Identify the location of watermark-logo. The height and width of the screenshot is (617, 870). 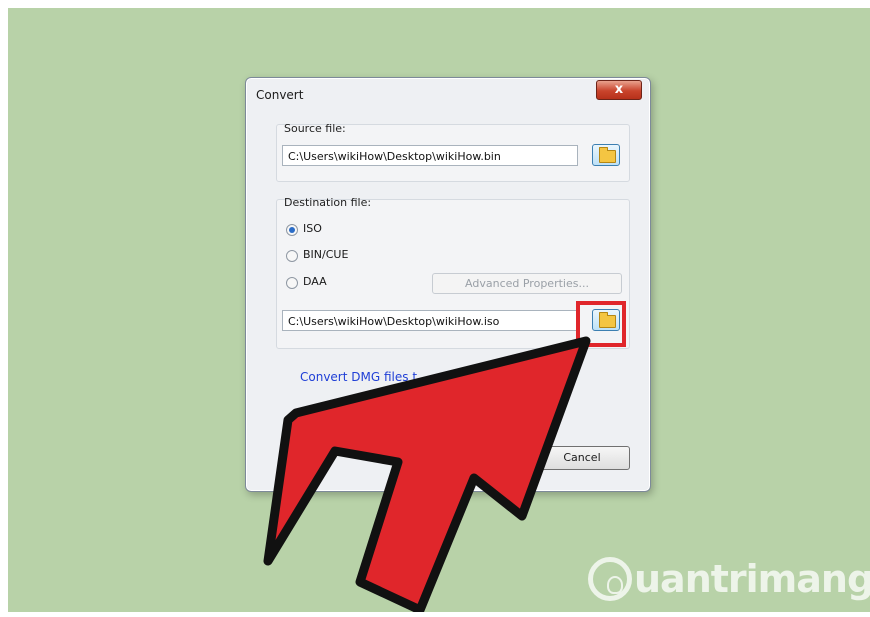
(610, 579).